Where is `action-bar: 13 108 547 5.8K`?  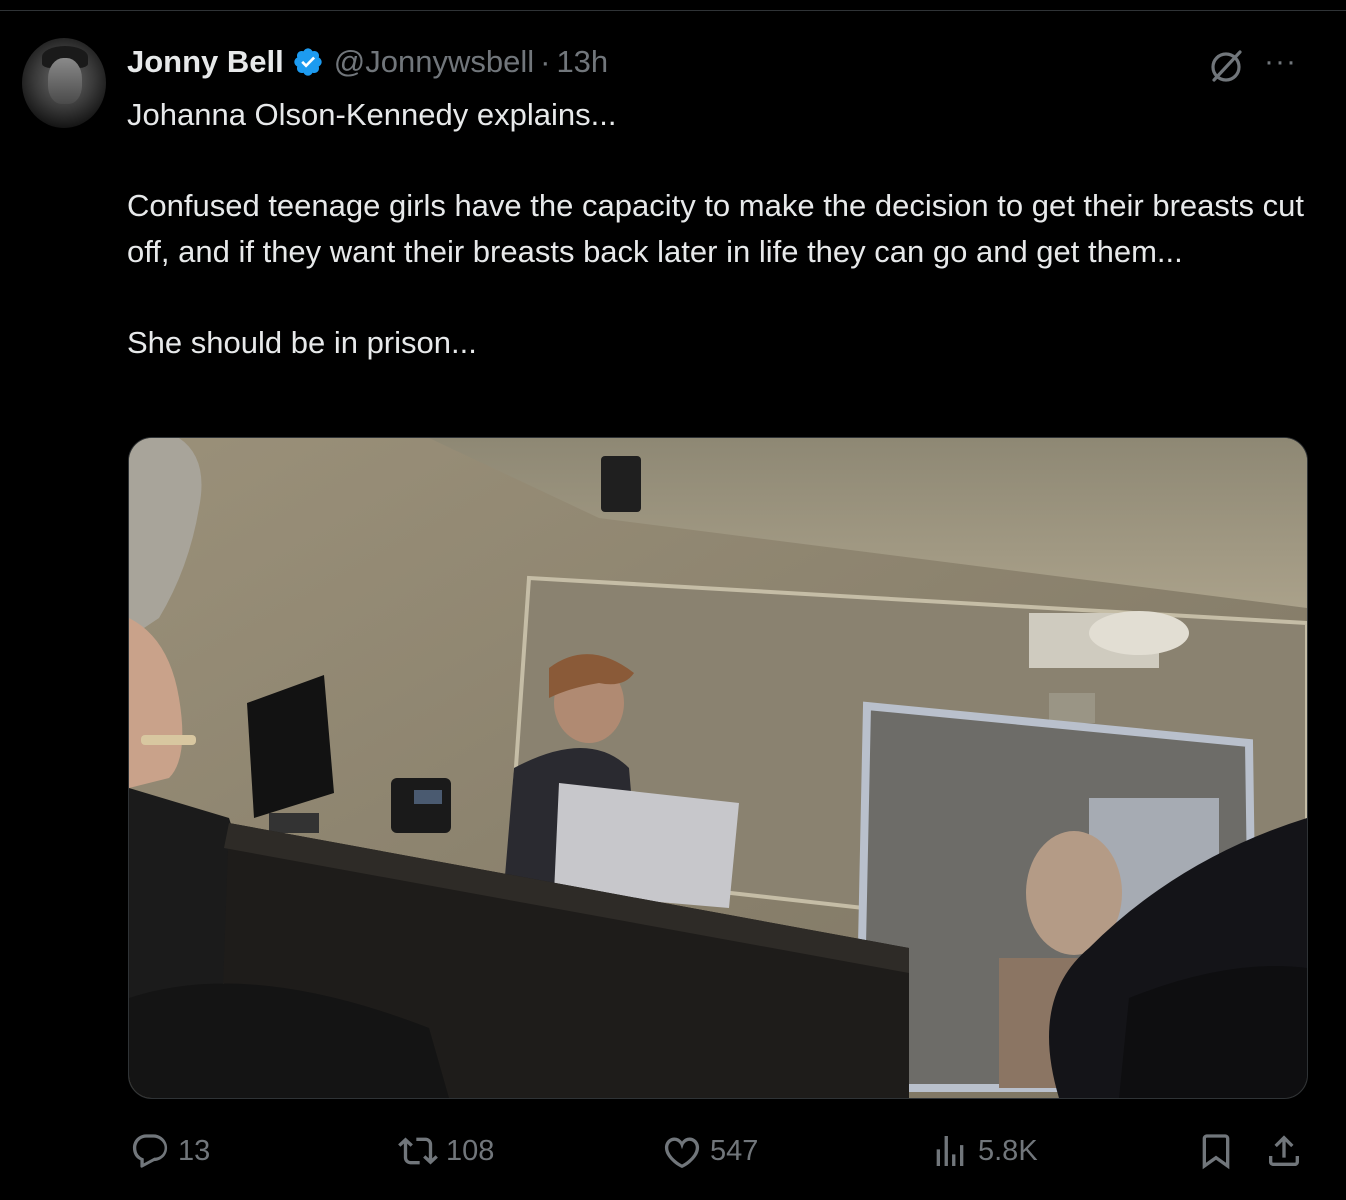
action-bar: 13 108 547 5.8K is located at coordinates (673, 1151).